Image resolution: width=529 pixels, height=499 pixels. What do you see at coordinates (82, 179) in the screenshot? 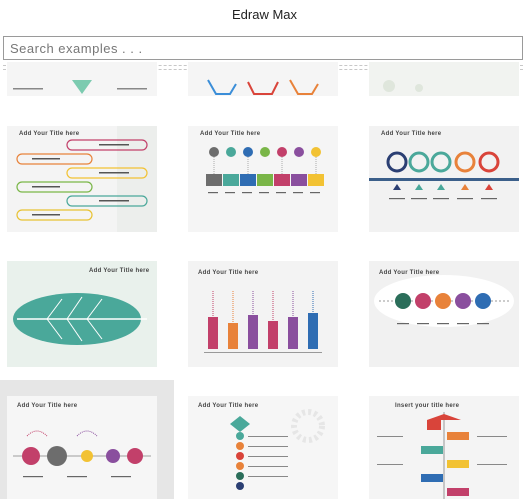
I see `template-thumbnail-1: Add Your Title here` at bounding box center [82, 179].